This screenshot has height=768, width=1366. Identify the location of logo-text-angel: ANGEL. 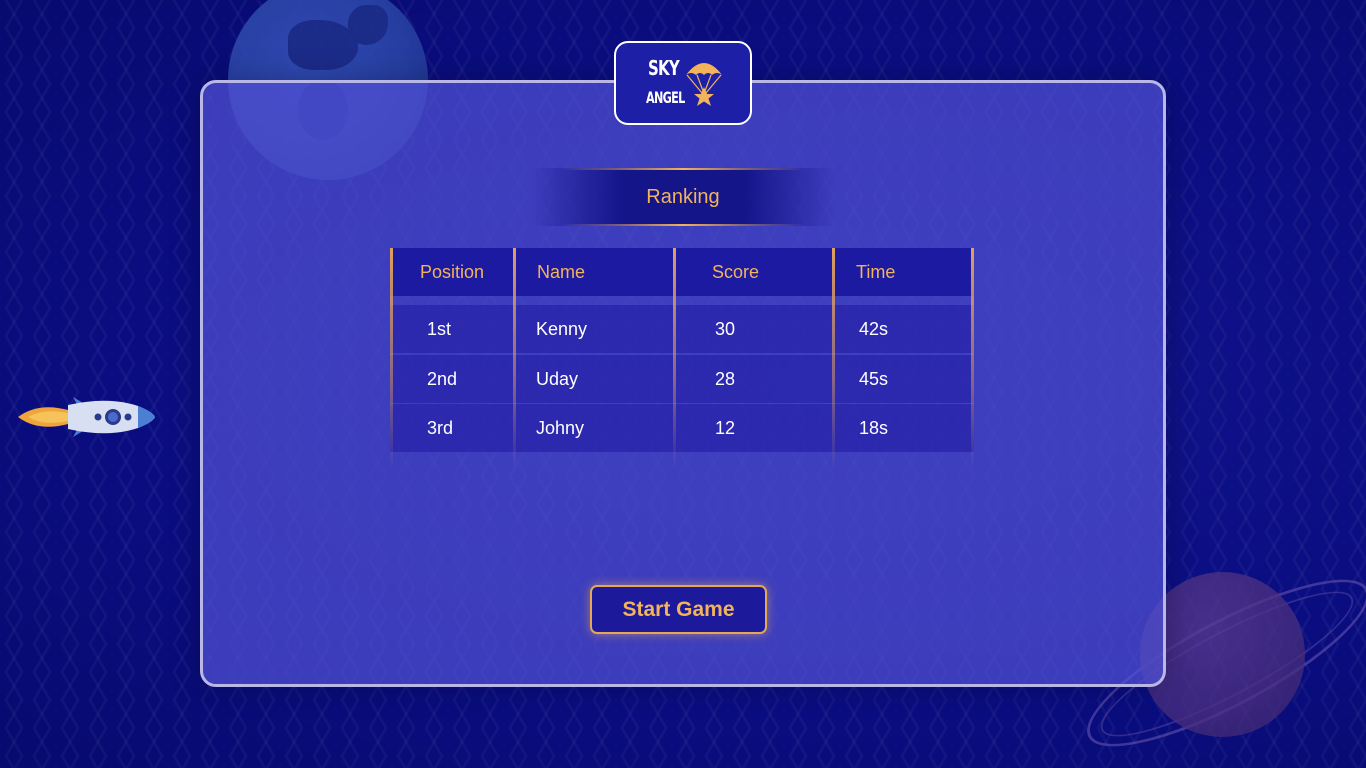
(665, 97).